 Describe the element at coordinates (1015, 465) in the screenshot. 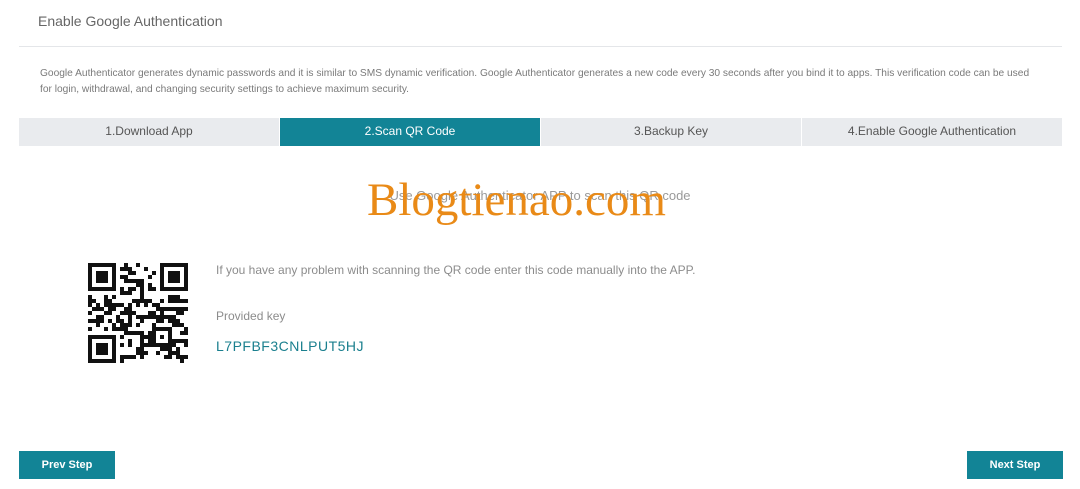

I see `next-step-button: Next Step` at that location.